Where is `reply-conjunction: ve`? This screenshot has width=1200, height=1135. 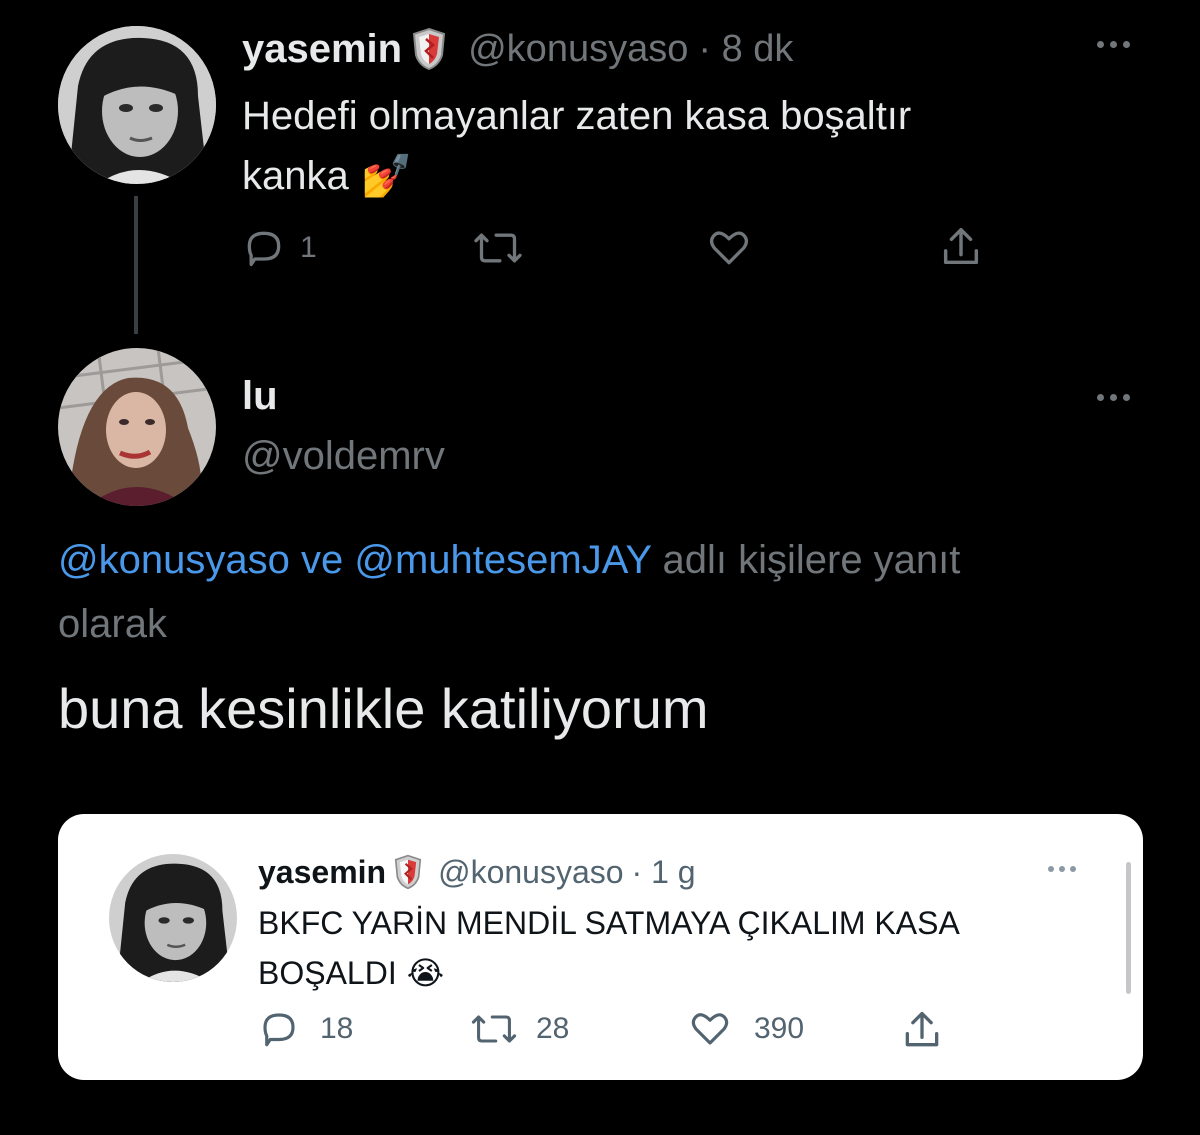 reply-conjunction: ve is located at coordinates (322, 560).